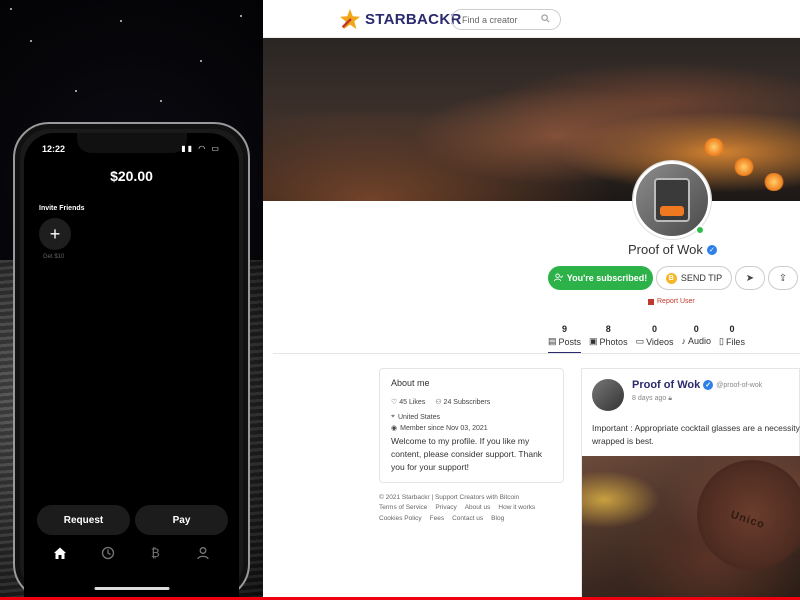  I want to click on tab-photos: 8 ▣ Photos, so click(608, 339).